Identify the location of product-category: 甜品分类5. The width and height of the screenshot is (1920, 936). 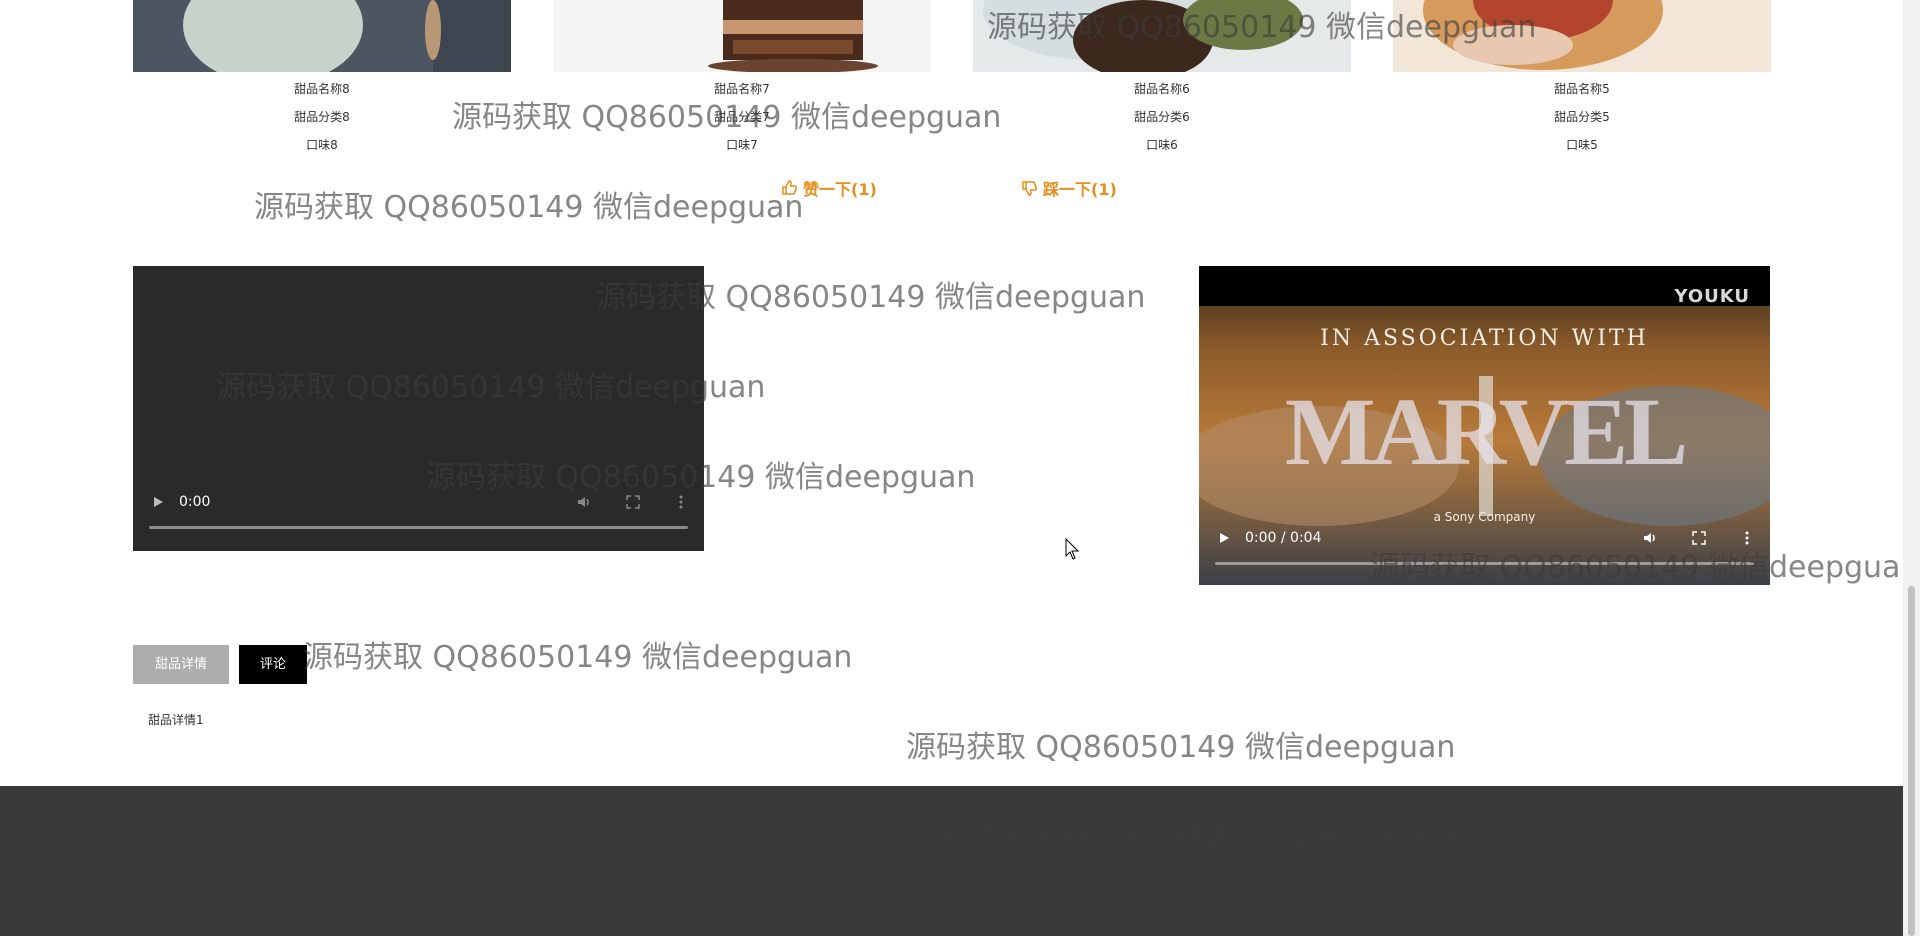
(1582, 117).